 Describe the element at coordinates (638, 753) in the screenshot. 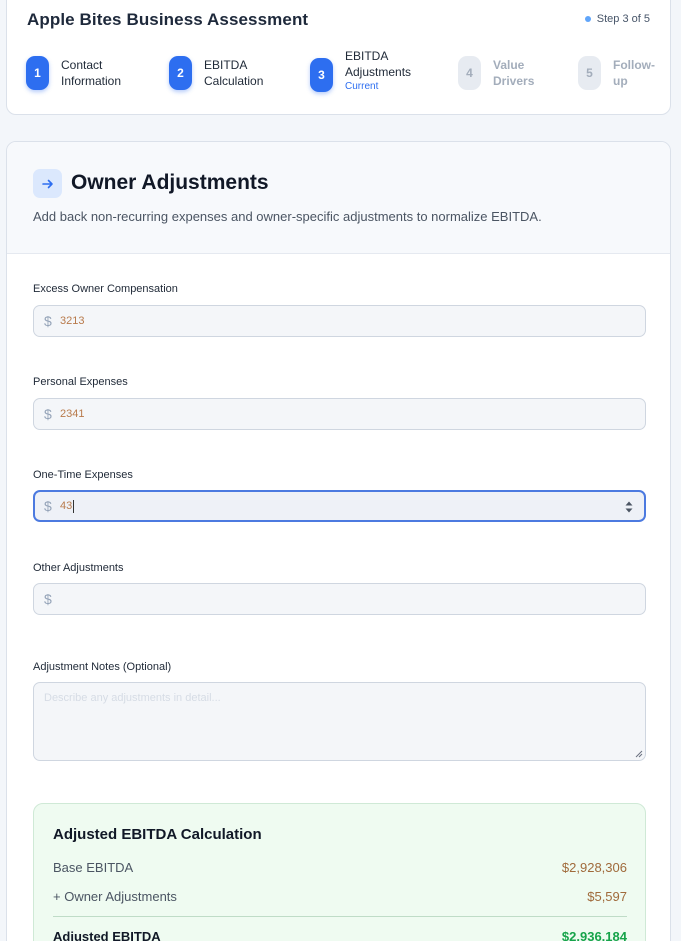

I see `resize-grip-icon` at that location.